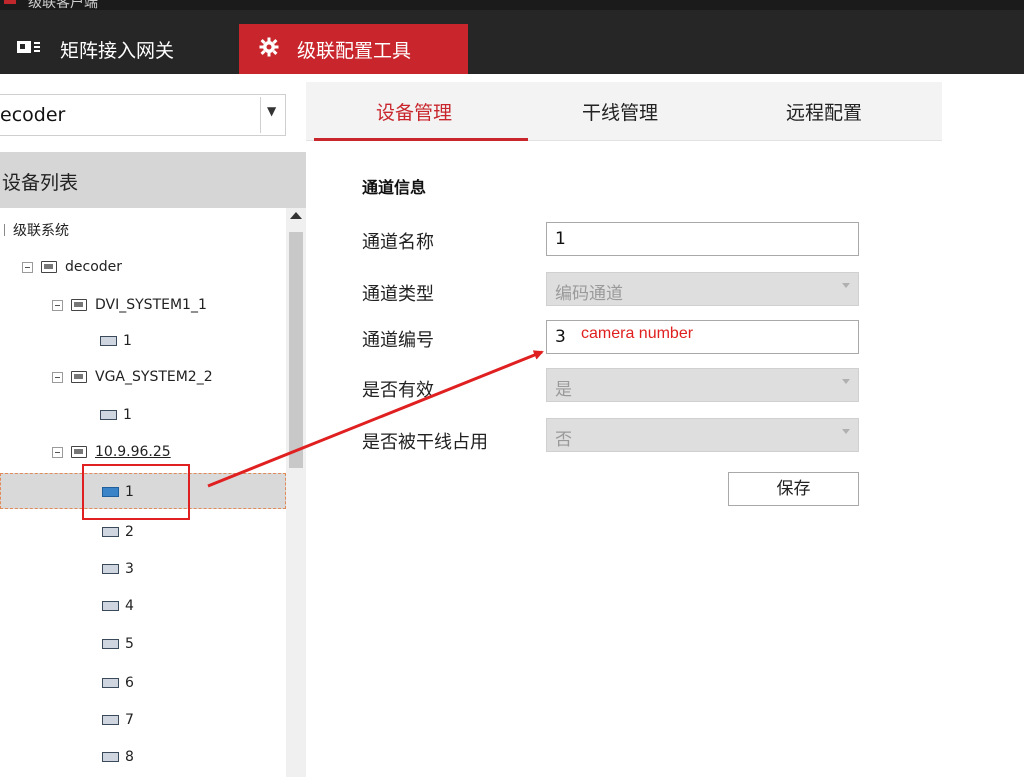  Describe the element at coordinates (563, 390) in the screenshot. I see `valid-value: 是` at that location.